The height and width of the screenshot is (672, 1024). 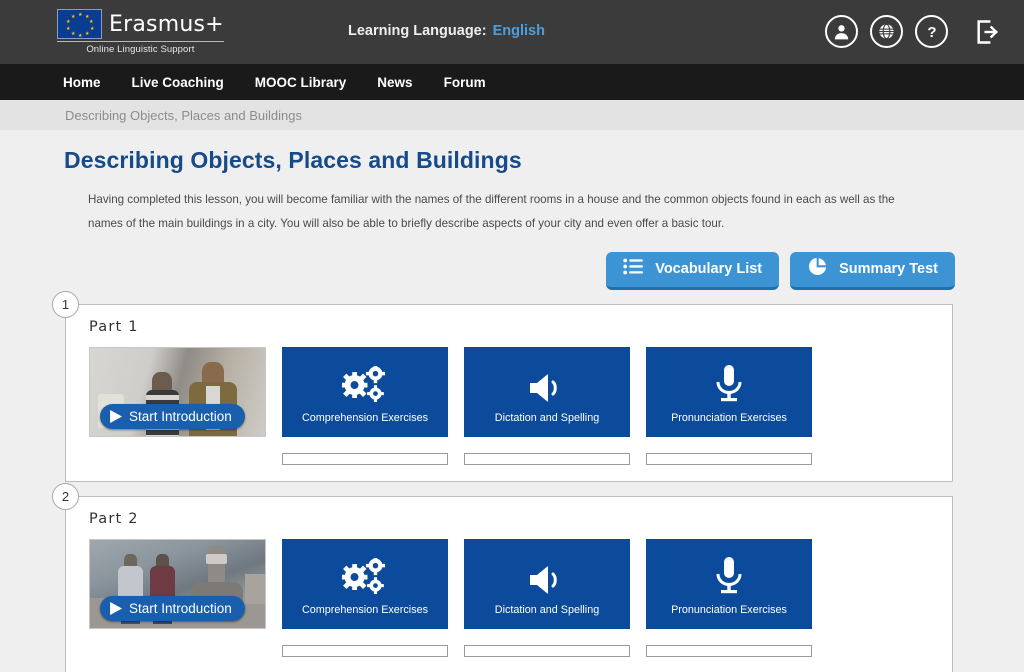 I want to click on summary-test-button: Summary Test, so click(x=872, y=270).